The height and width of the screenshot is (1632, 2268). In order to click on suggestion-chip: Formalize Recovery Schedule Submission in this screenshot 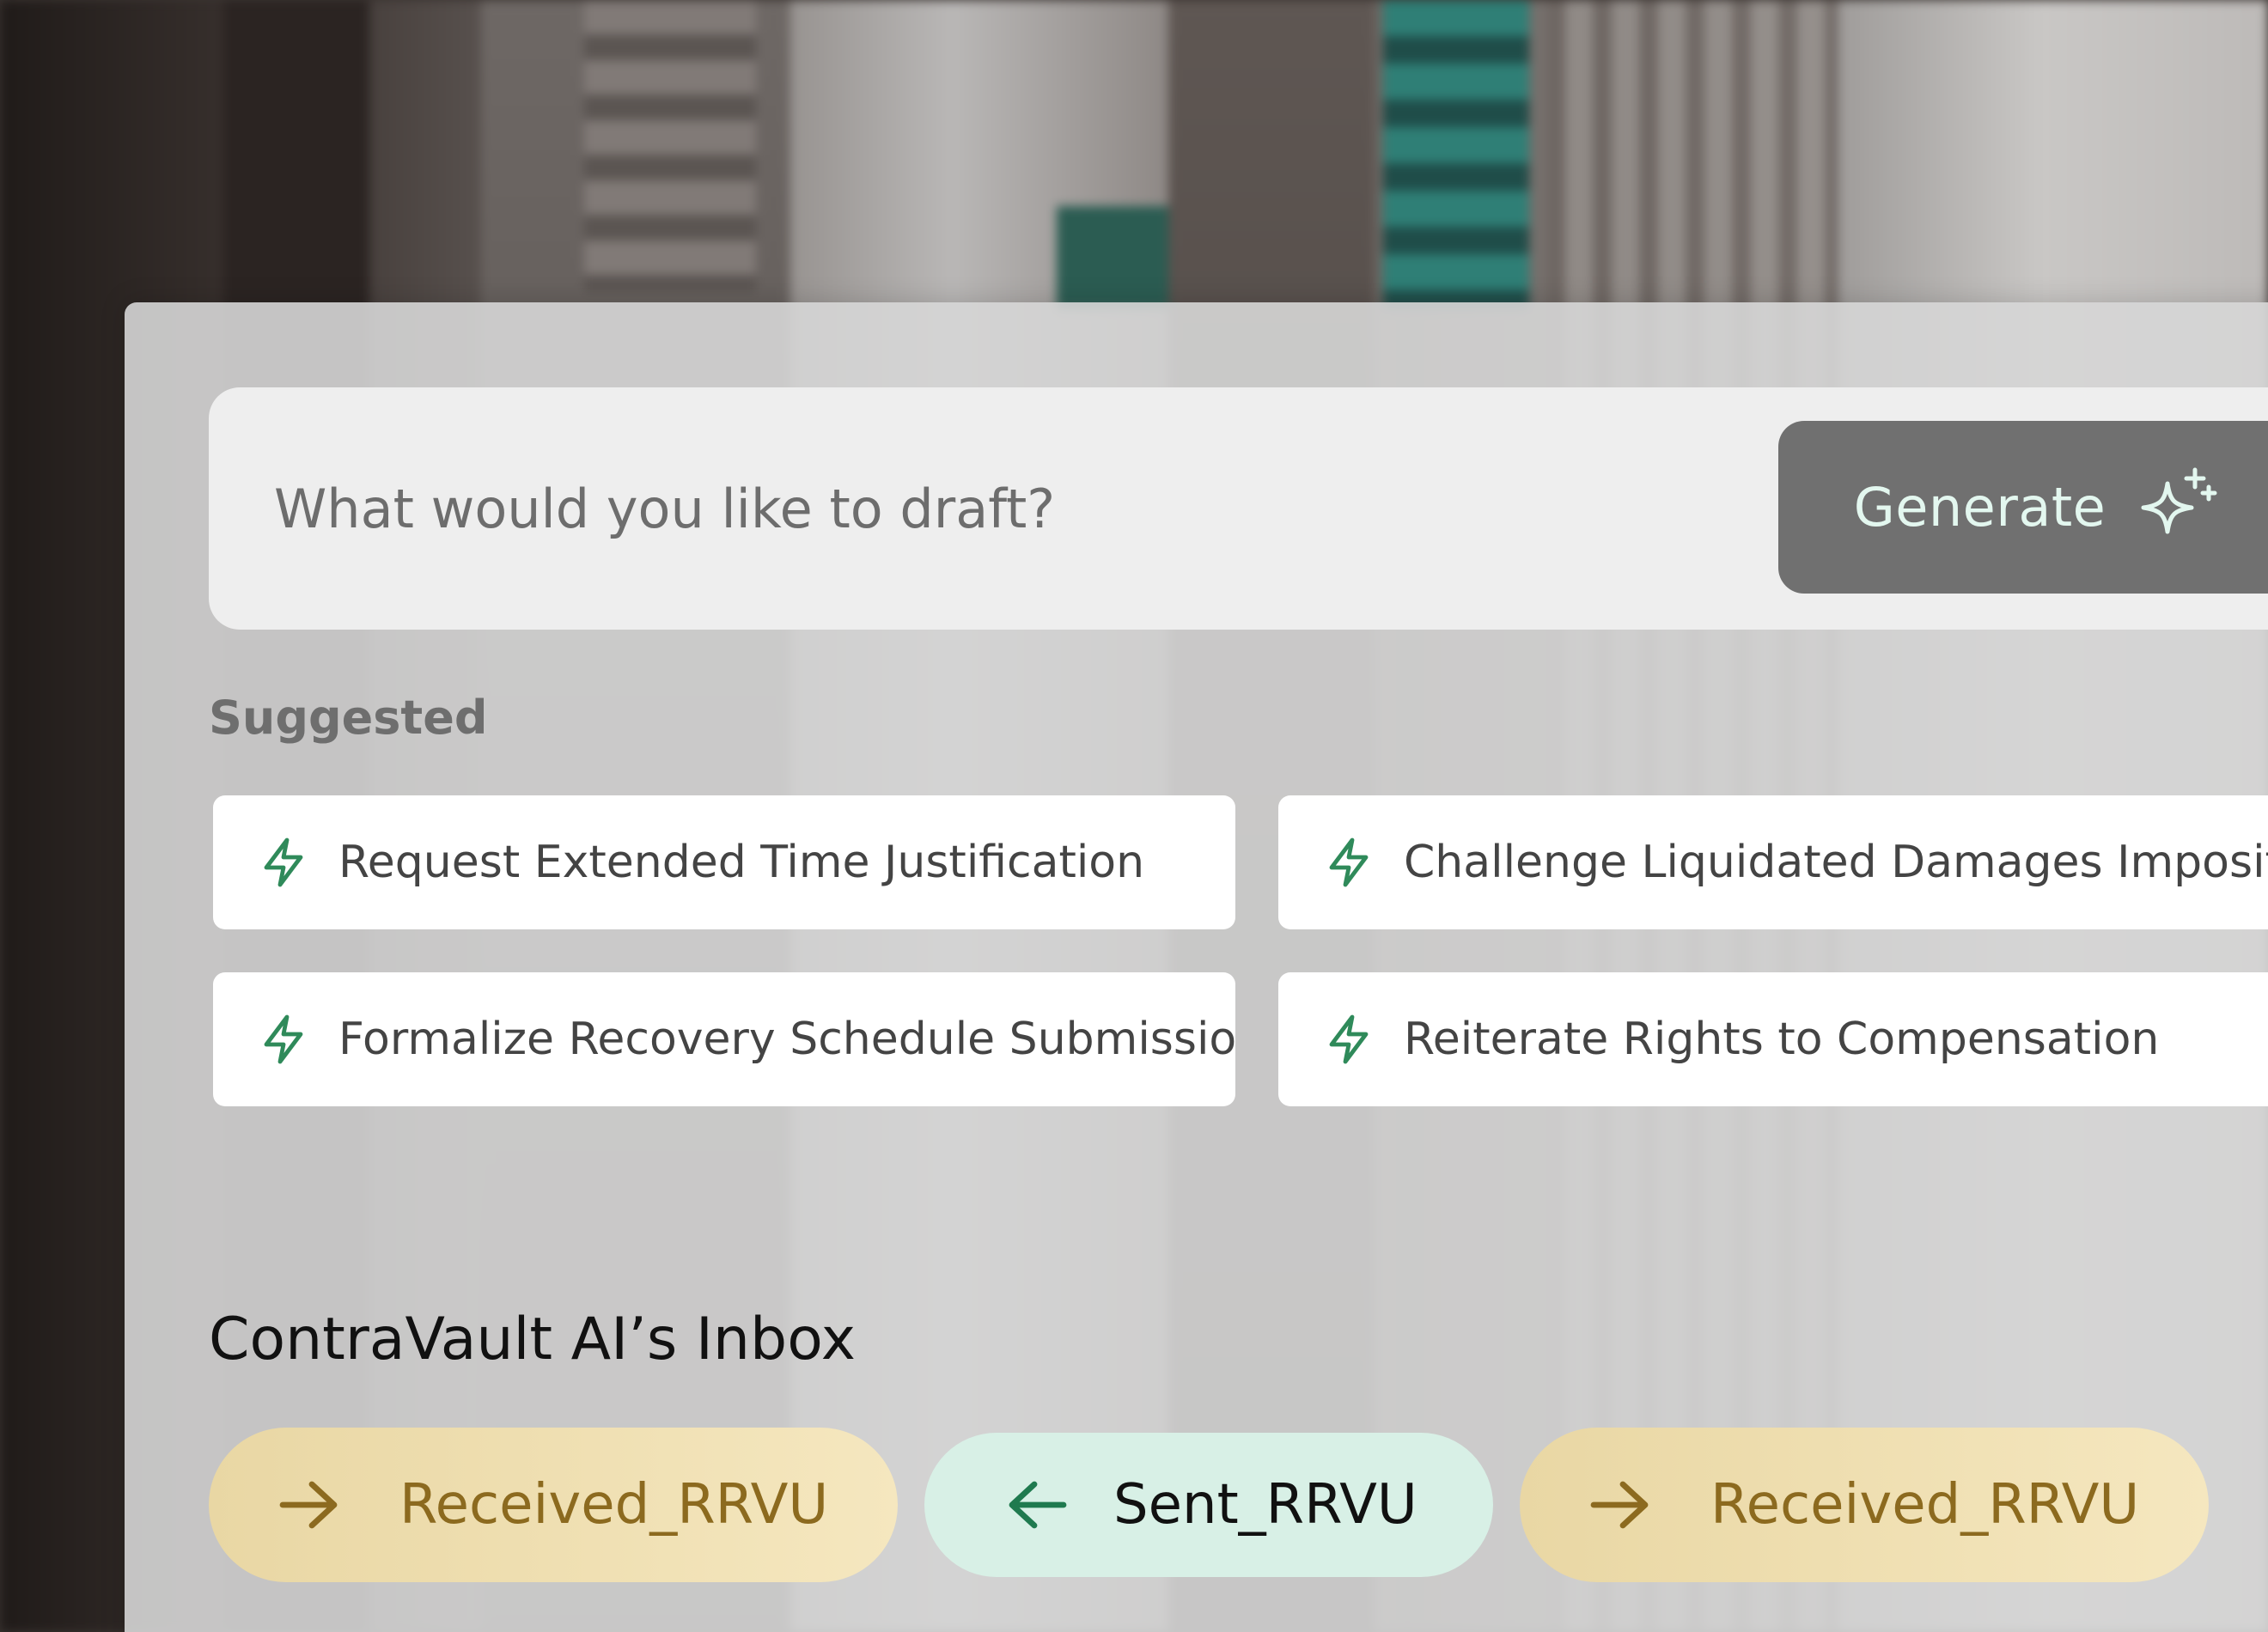, I will do `click(724, 1039)`.